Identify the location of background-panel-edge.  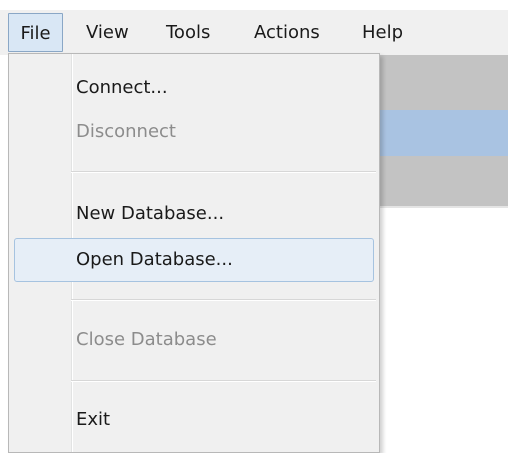
(444, 207).